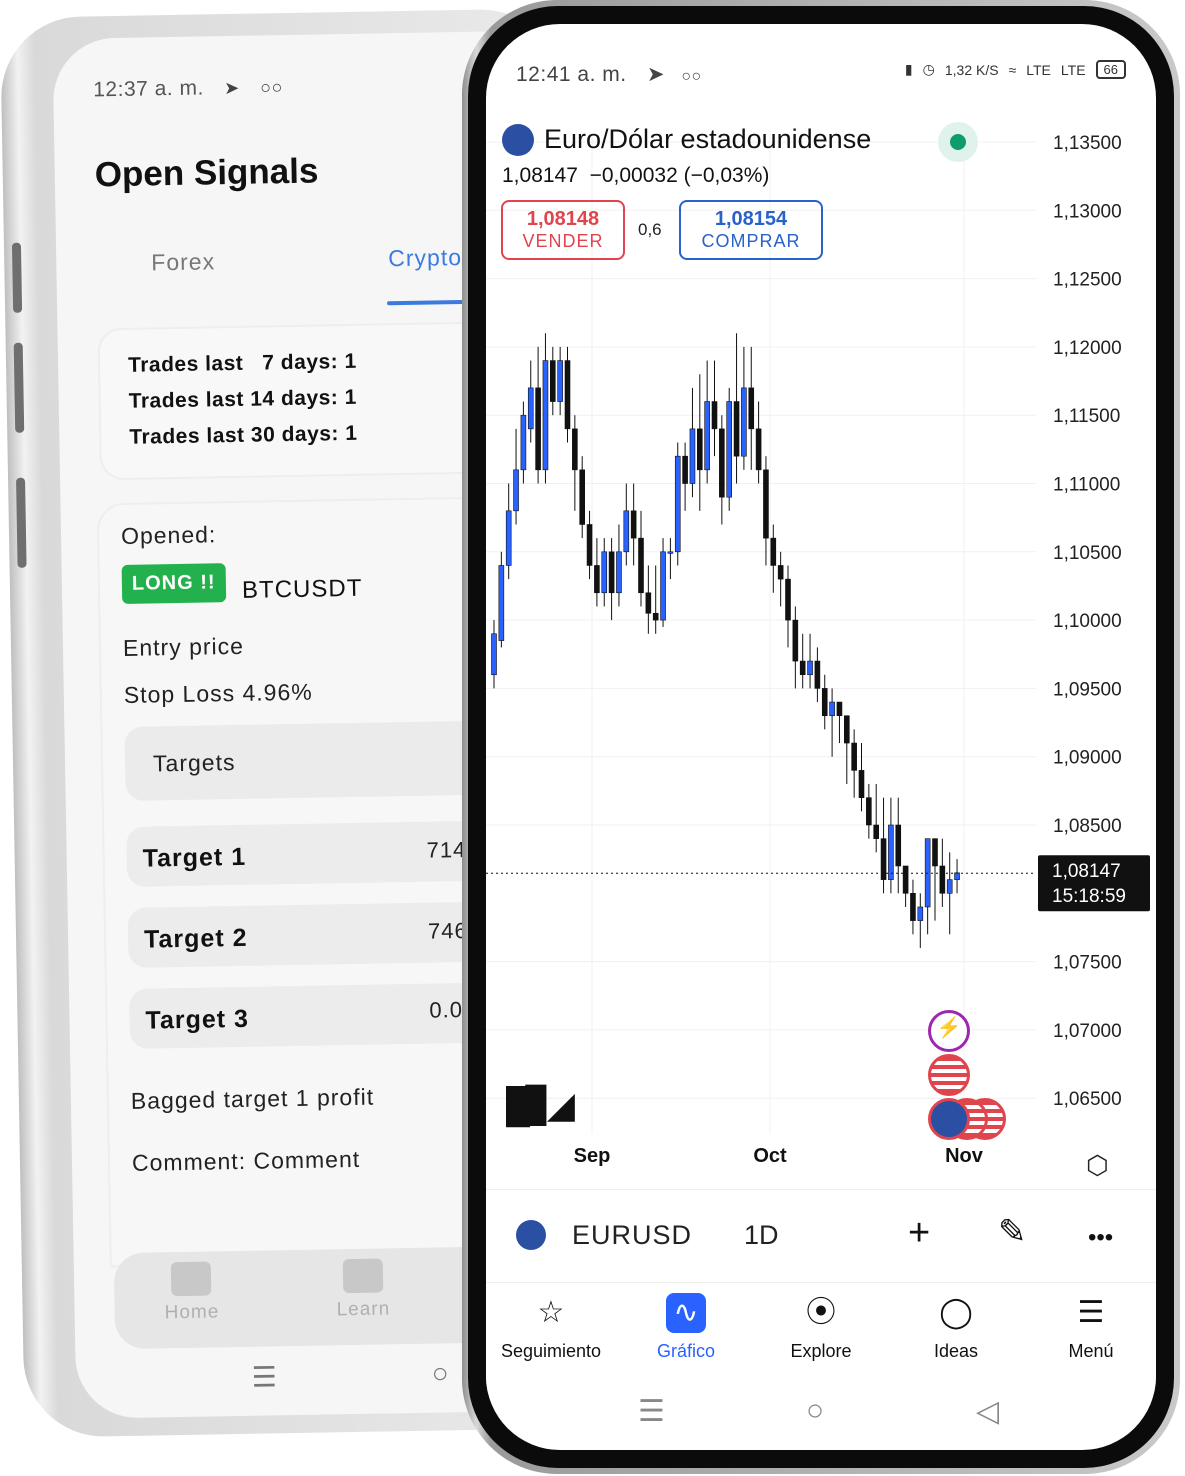 The width and height of the screenshot is (1185, 1476). Describe the element at coordinates (1087, 348) in the screenshot. I see `y-tick-label: 1,12000` at that location.